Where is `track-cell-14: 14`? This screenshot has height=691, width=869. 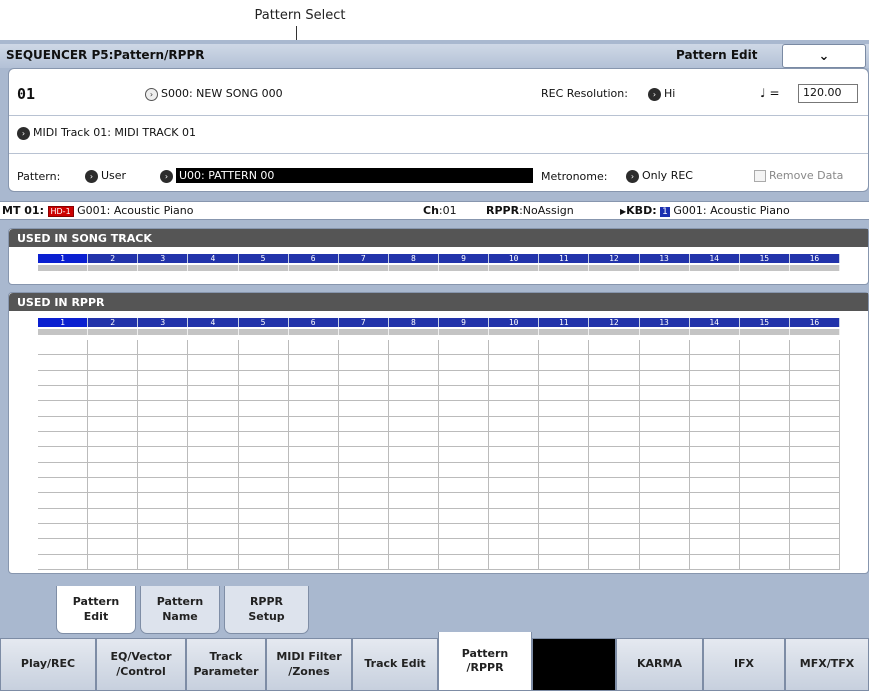
track-cell-14: 14 is located at coordinates (714, 322).